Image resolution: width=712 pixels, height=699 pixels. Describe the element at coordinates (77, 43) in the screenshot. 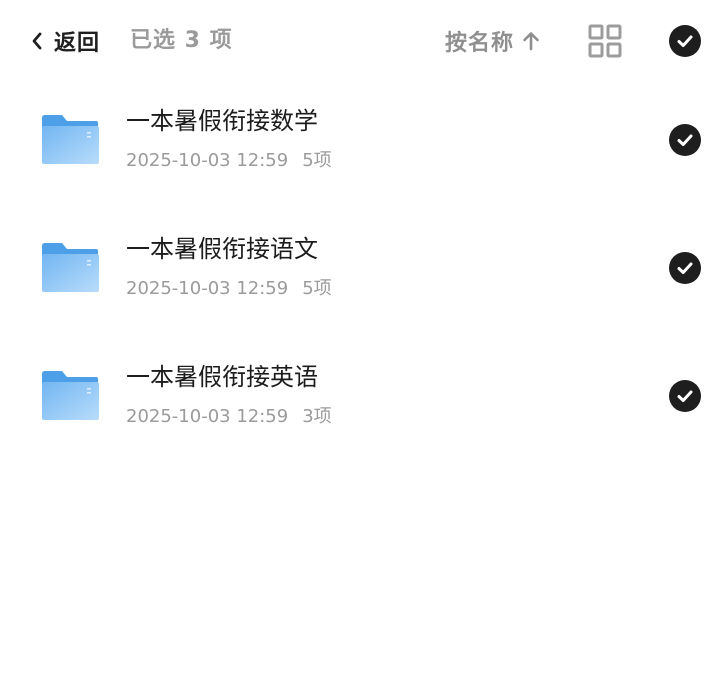

I see `back-label: 返回` at that location.